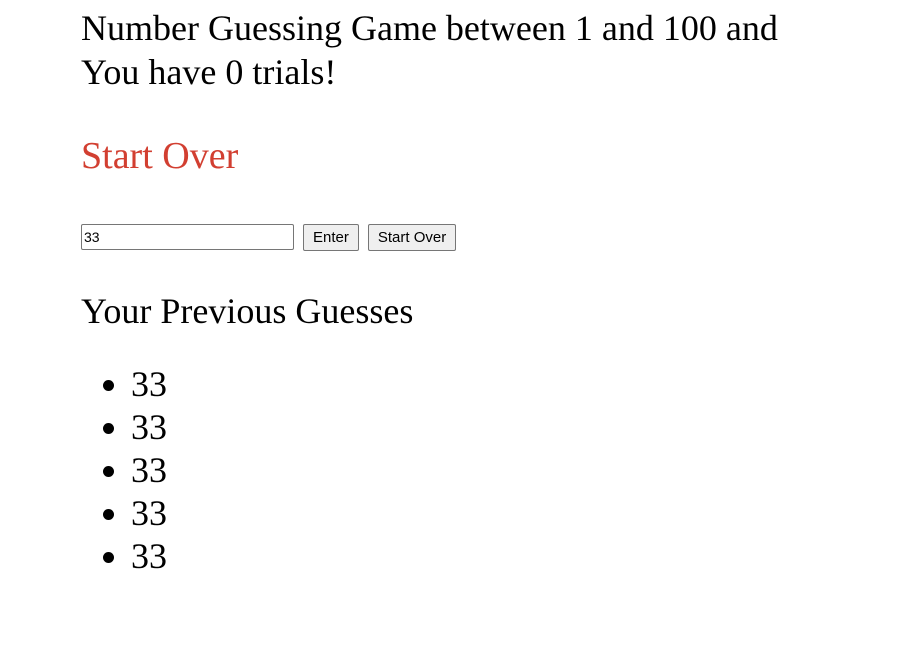 The height and width of the screenshot is (656, 923). What do you see at coordinates (187, 237) in the screenshot?
I see `guess-input` at bounding box center [187, 237].